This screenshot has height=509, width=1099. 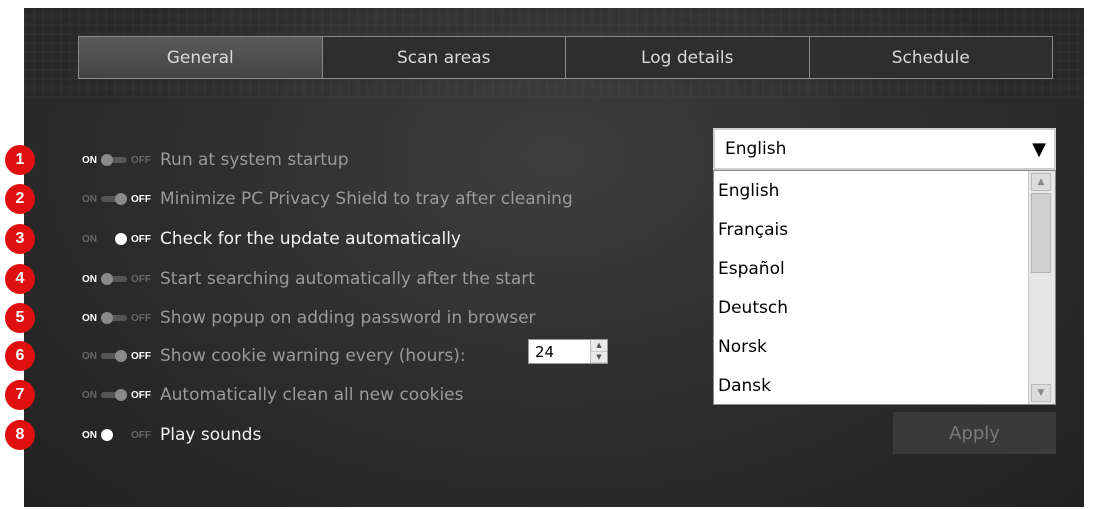 I want to click on stepper-up-icon: ▲, so click(x=599, y=346).